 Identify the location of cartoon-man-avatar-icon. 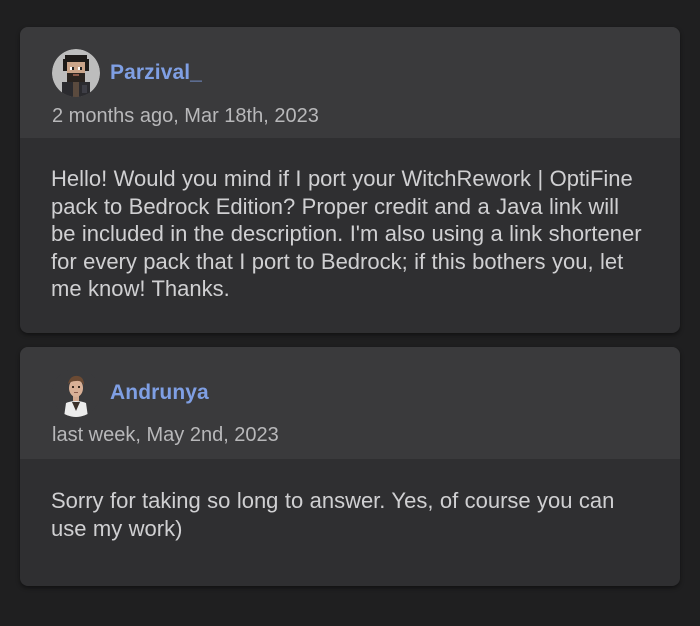
(76, 393).